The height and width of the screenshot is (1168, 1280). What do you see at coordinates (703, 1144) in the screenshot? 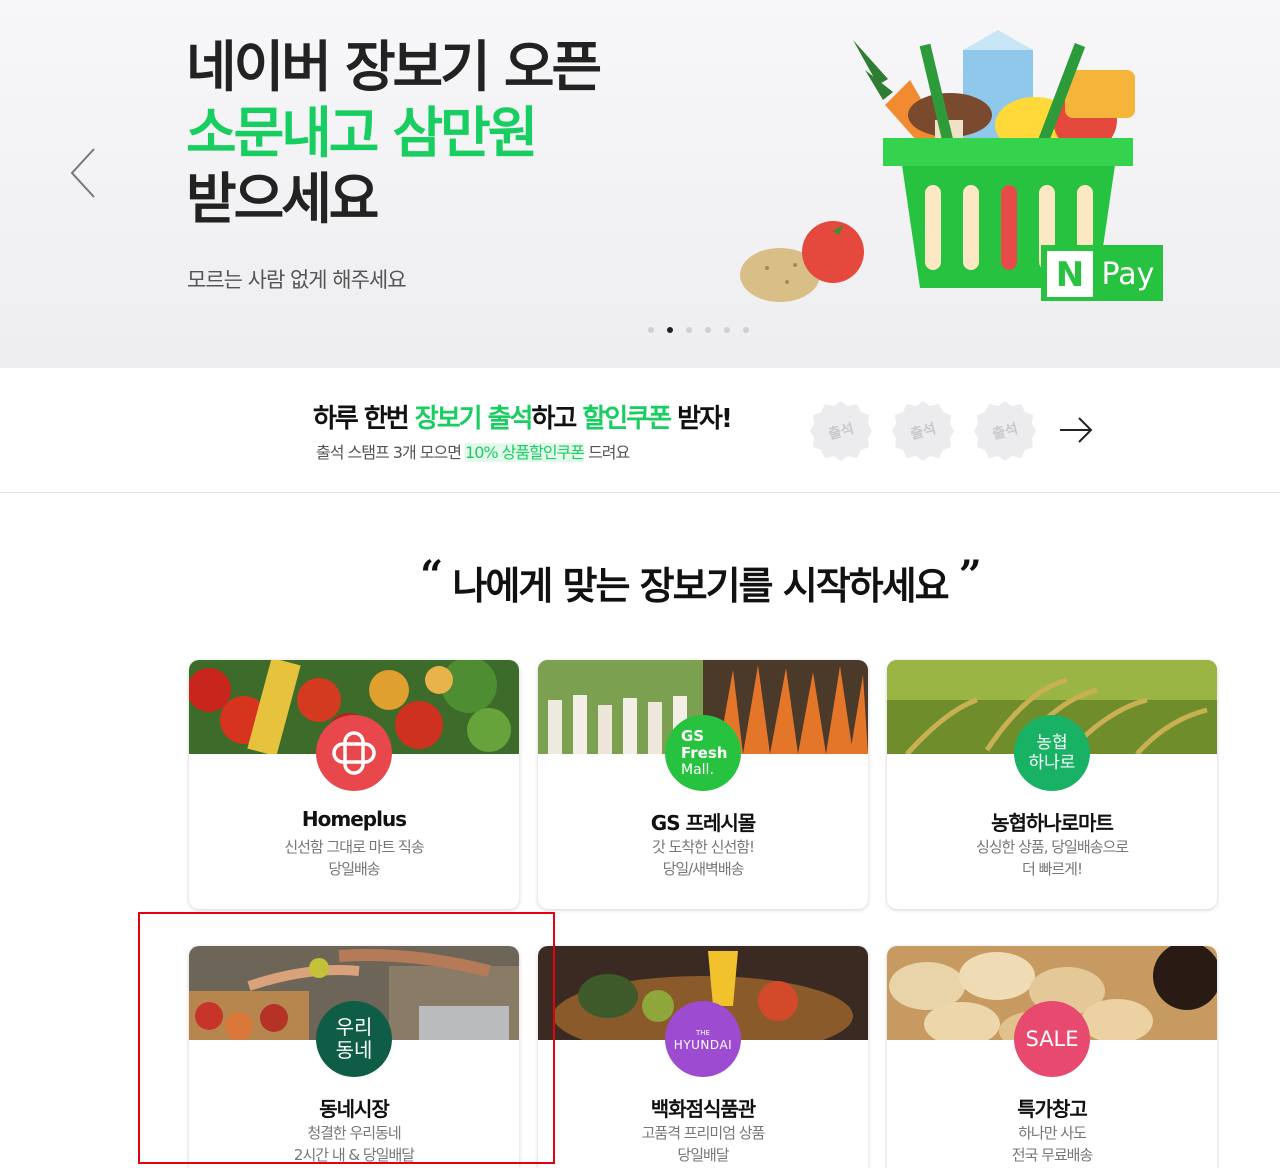
I see `store-description: 고품격 프리미엄 상품 당일배달` at bounding box center [703, 1144].